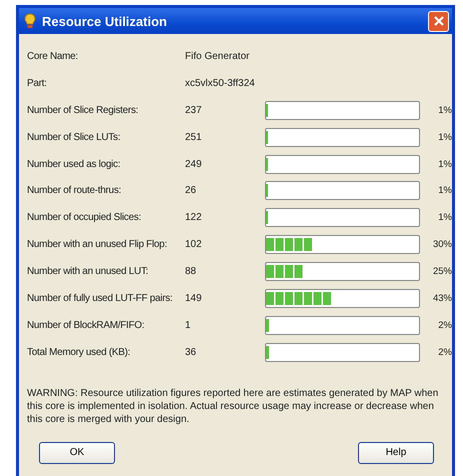 The image size is (463, 476). Describe the element at coordinates (217, 56) in the screenshot. I see `field-value: Fifo Generator` at that location.